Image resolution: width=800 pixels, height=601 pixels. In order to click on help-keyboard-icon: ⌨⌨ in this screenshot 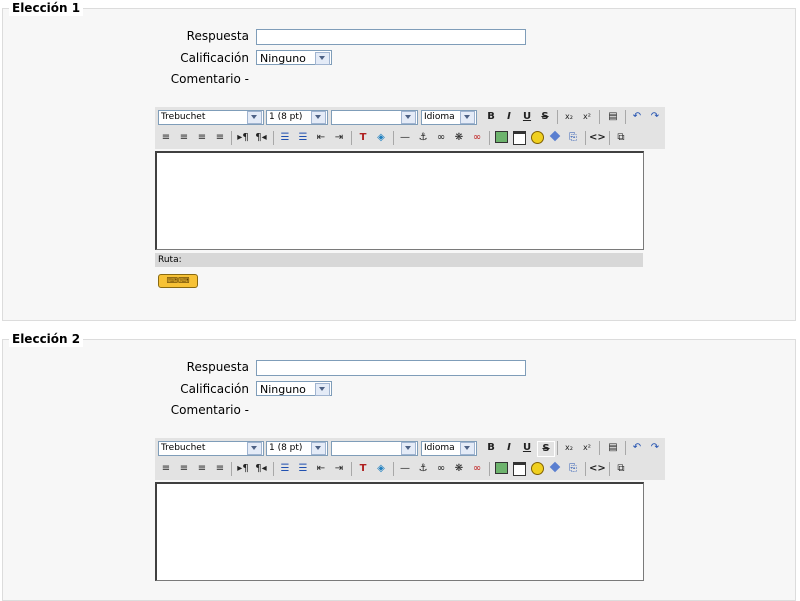, I will do `click(178, 281)`.